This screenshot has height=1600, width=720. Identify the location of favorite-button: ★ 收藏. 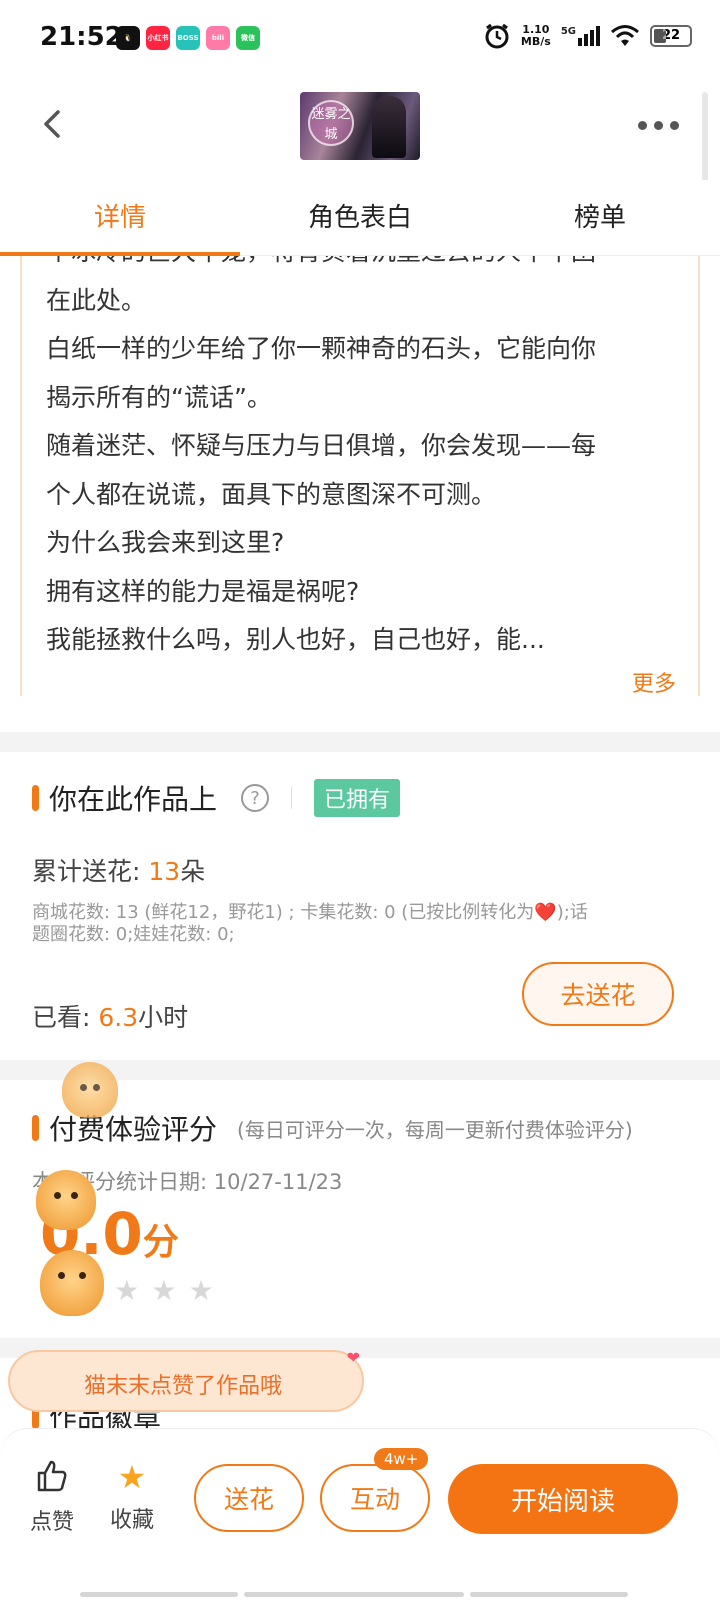
(132, 1496).